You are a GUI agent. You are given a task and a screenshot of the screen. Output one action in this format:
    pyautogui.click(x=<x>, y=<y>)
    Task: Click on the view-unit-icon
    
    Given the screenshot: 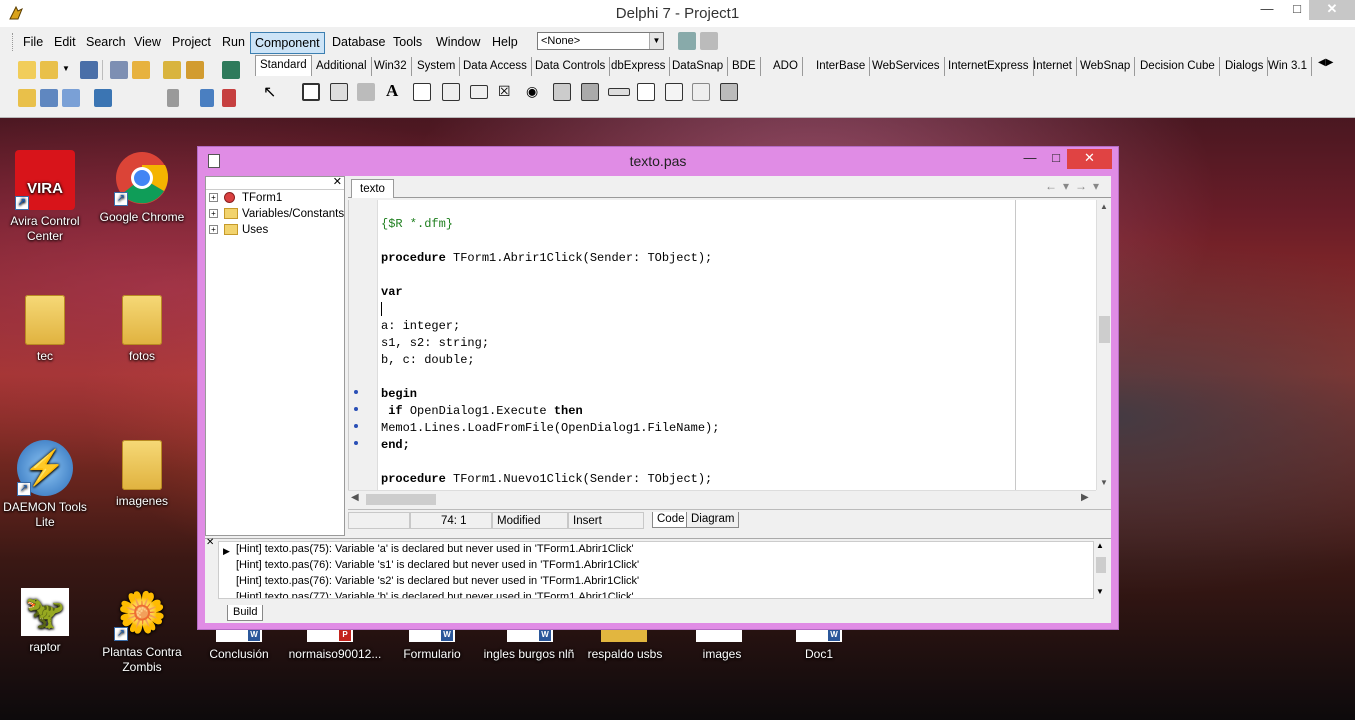 What is the action you would take?
    pyautogui.click(x=27, y=98)
    